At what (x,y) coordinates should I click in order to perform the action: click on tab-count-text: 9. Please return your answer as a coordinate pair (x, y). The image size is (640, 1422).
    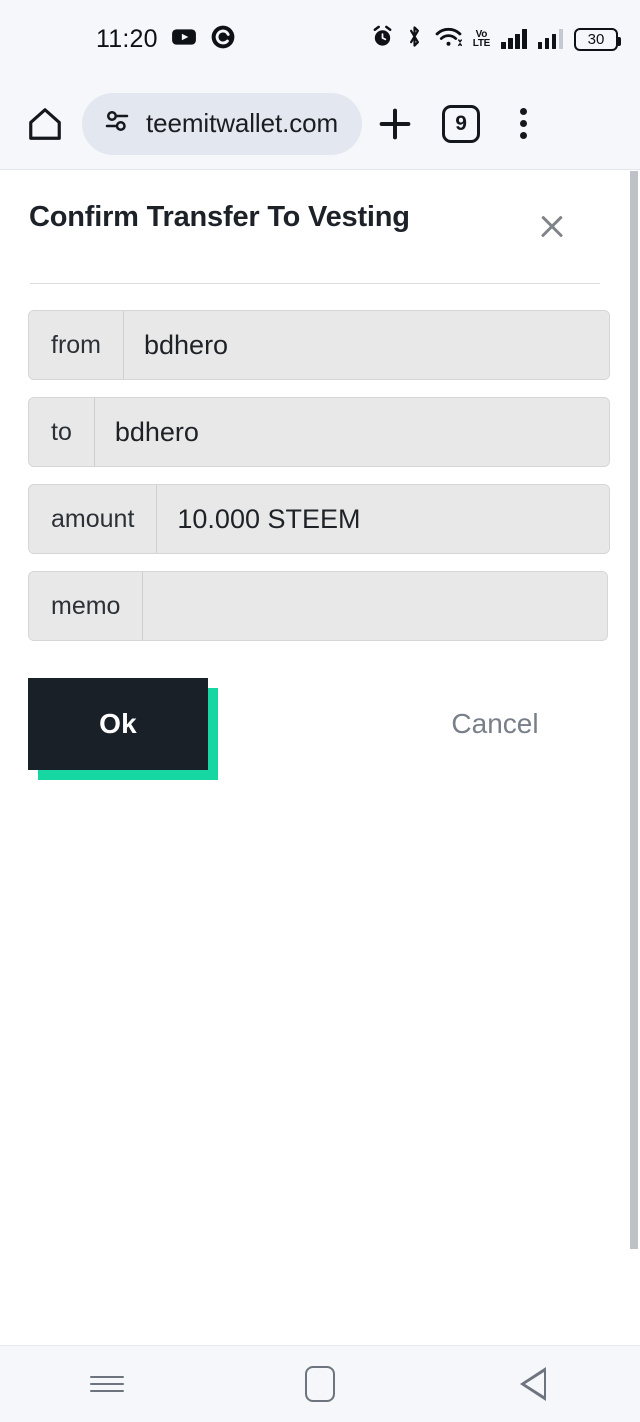
    Looking at the image, I should click on (461, 123).